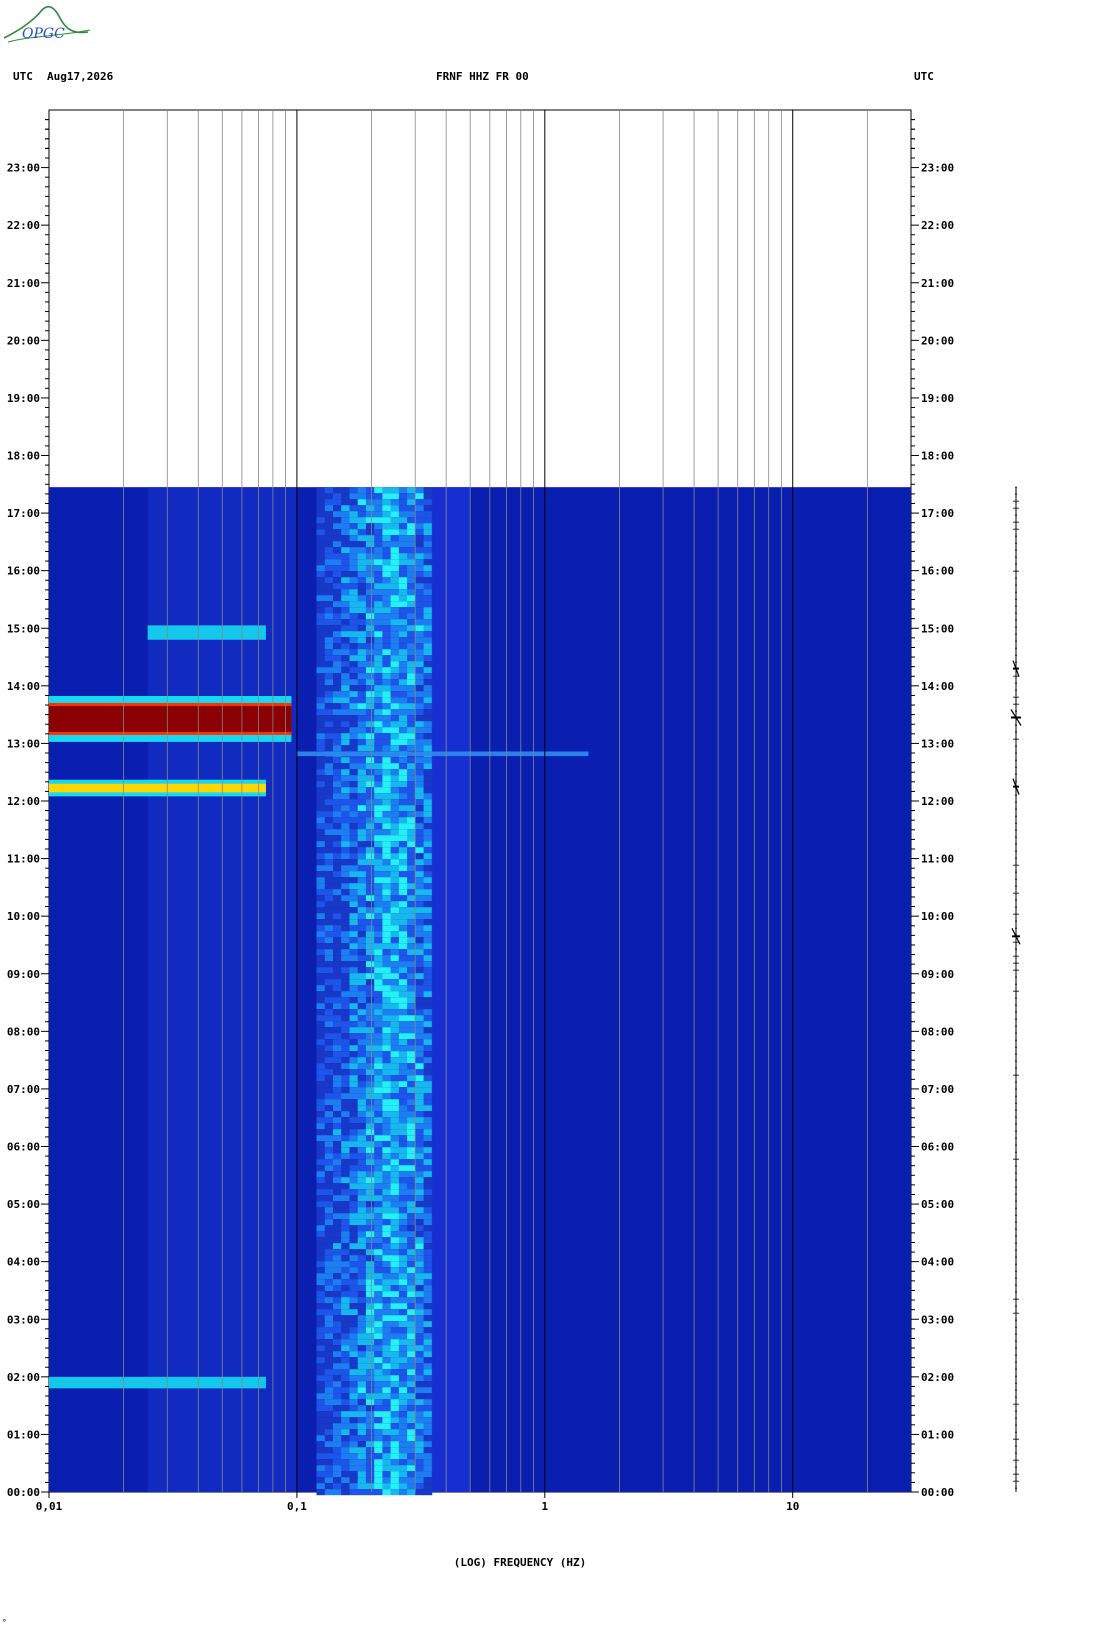  Describe the element at coordinates (1016, 989) in the screenshot. I see `waveform-trace` at that location.